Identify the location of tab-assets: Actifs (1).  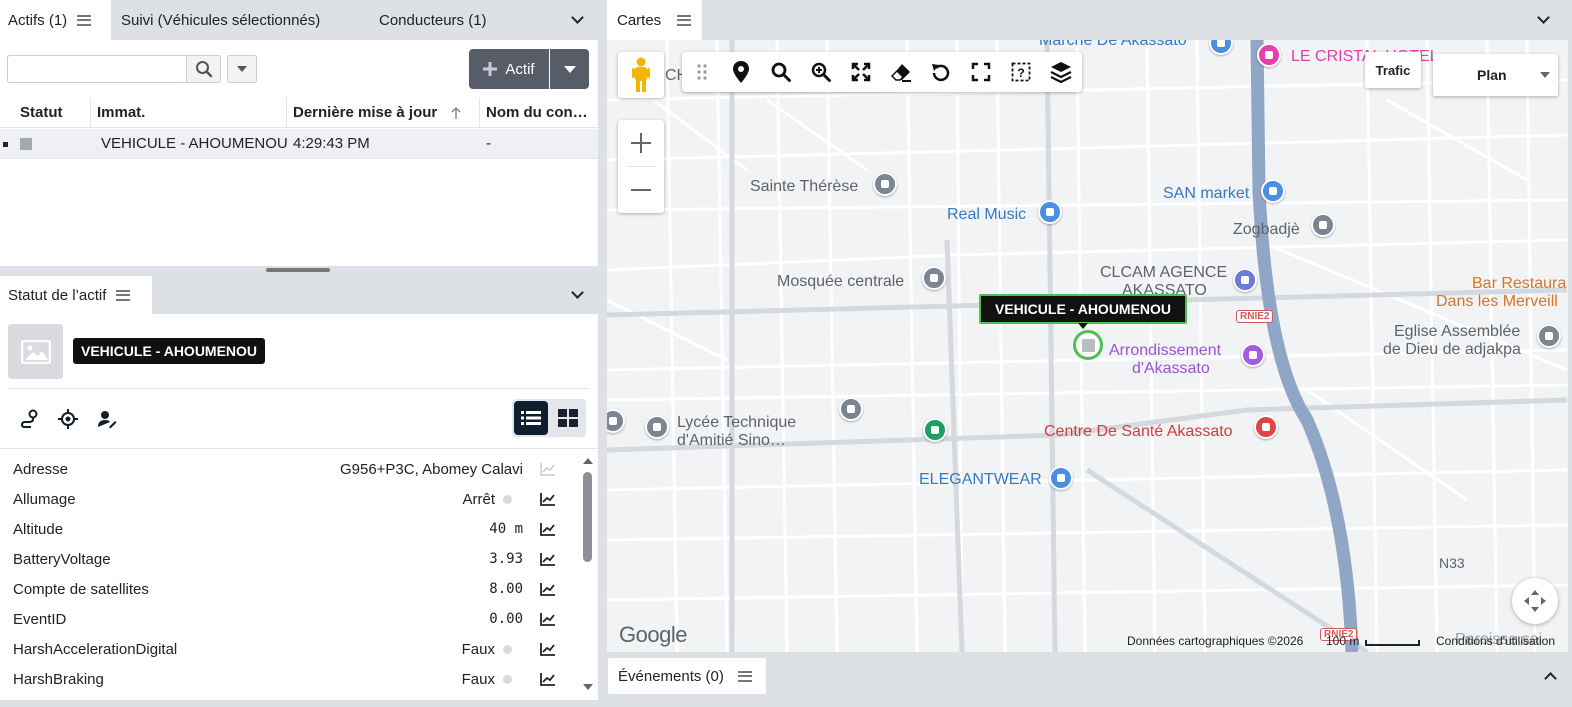
(55, 20).